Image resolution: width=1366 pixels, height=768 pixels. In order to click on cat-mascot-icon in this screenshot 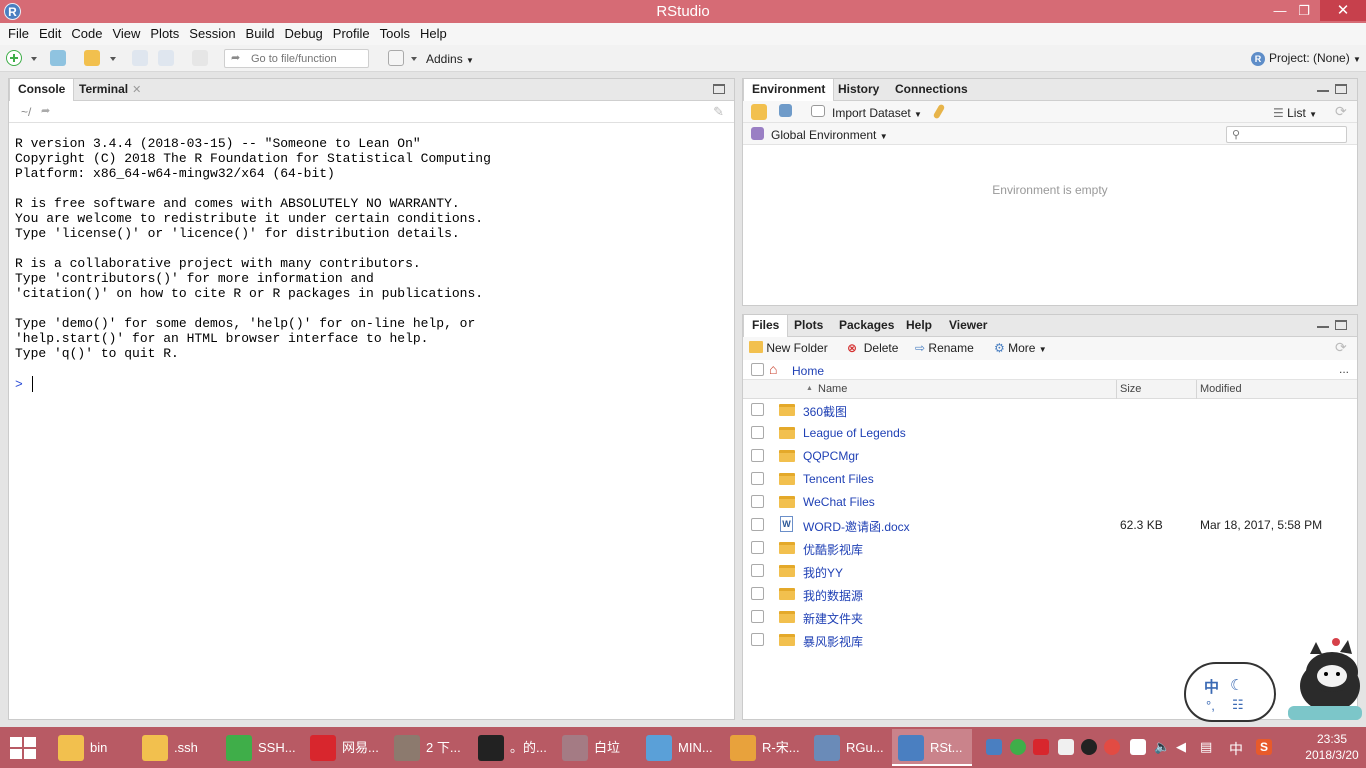, I will do `click(1322, 676)`.